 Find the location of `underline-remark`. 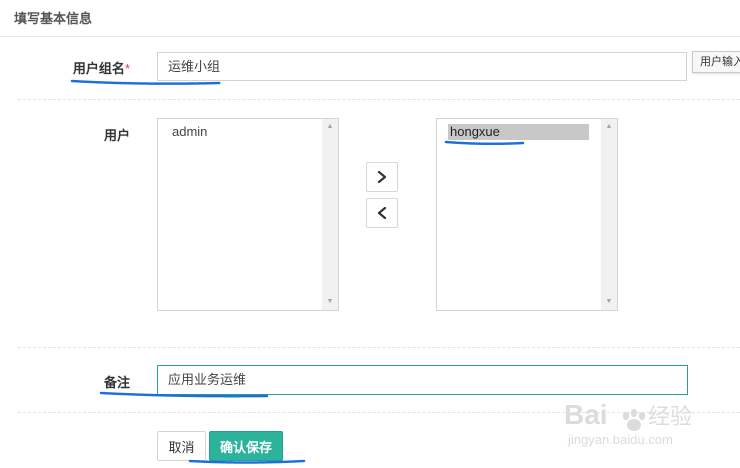

underline-remark is located at coordinates (184, 394).